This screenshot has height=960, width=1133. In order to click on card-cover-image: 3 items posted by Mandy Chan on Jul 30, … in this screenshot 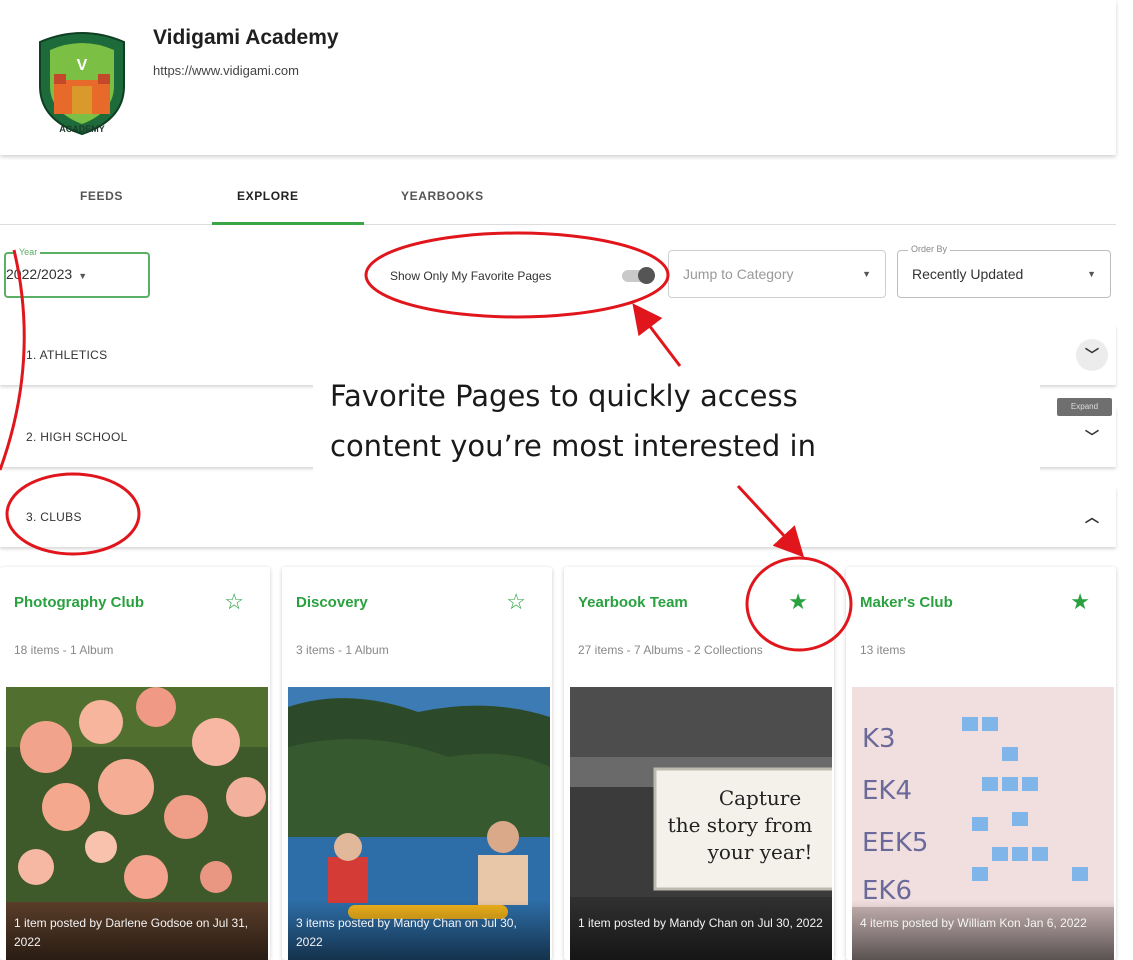, I will do `click(419, 823)`.